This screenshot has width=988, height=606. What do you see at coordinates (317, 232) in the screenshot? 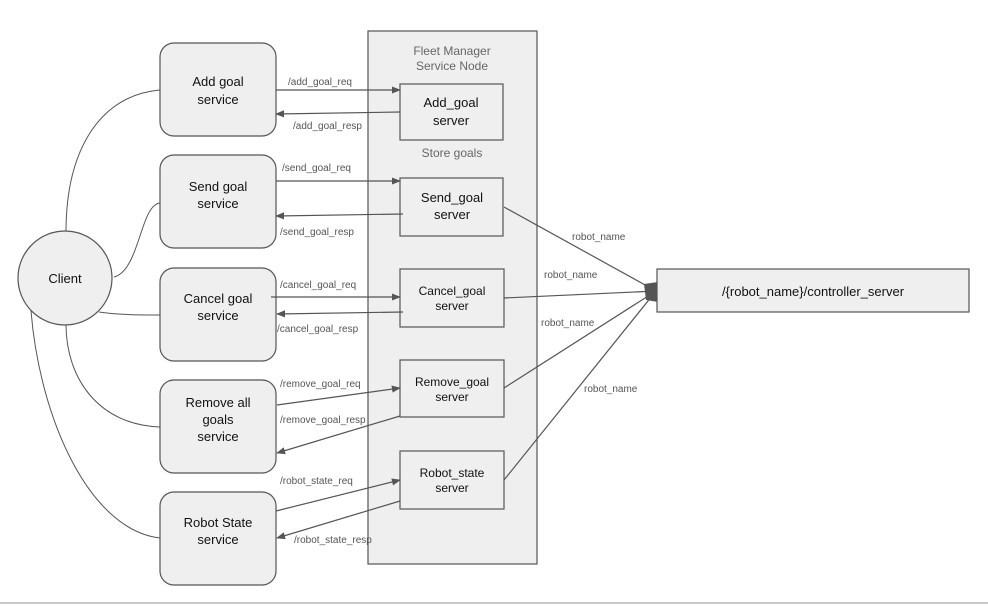
I see `send-resp-label: /send_goal_resp` at bounding box center [317, 232].